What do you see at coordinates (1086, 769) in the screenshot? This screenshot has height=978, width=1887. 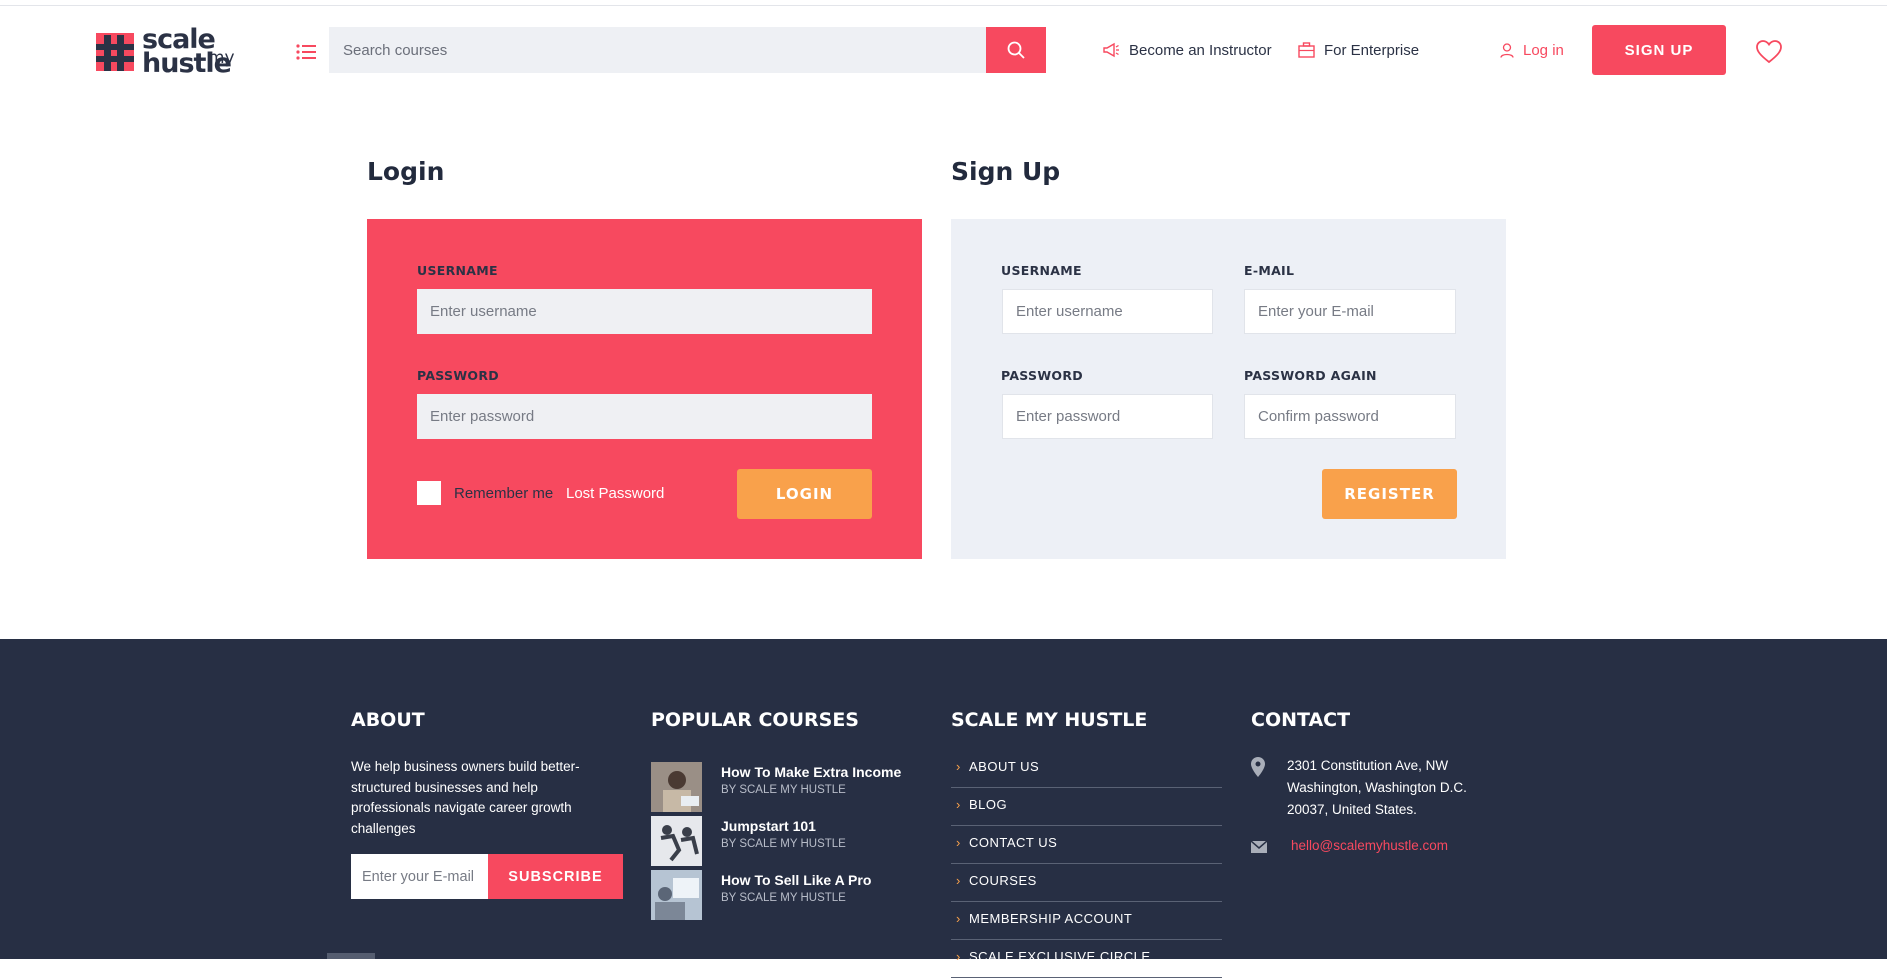 I see `footer-link-about-us: › ABOUT US` at bounding box center [1086, 769].